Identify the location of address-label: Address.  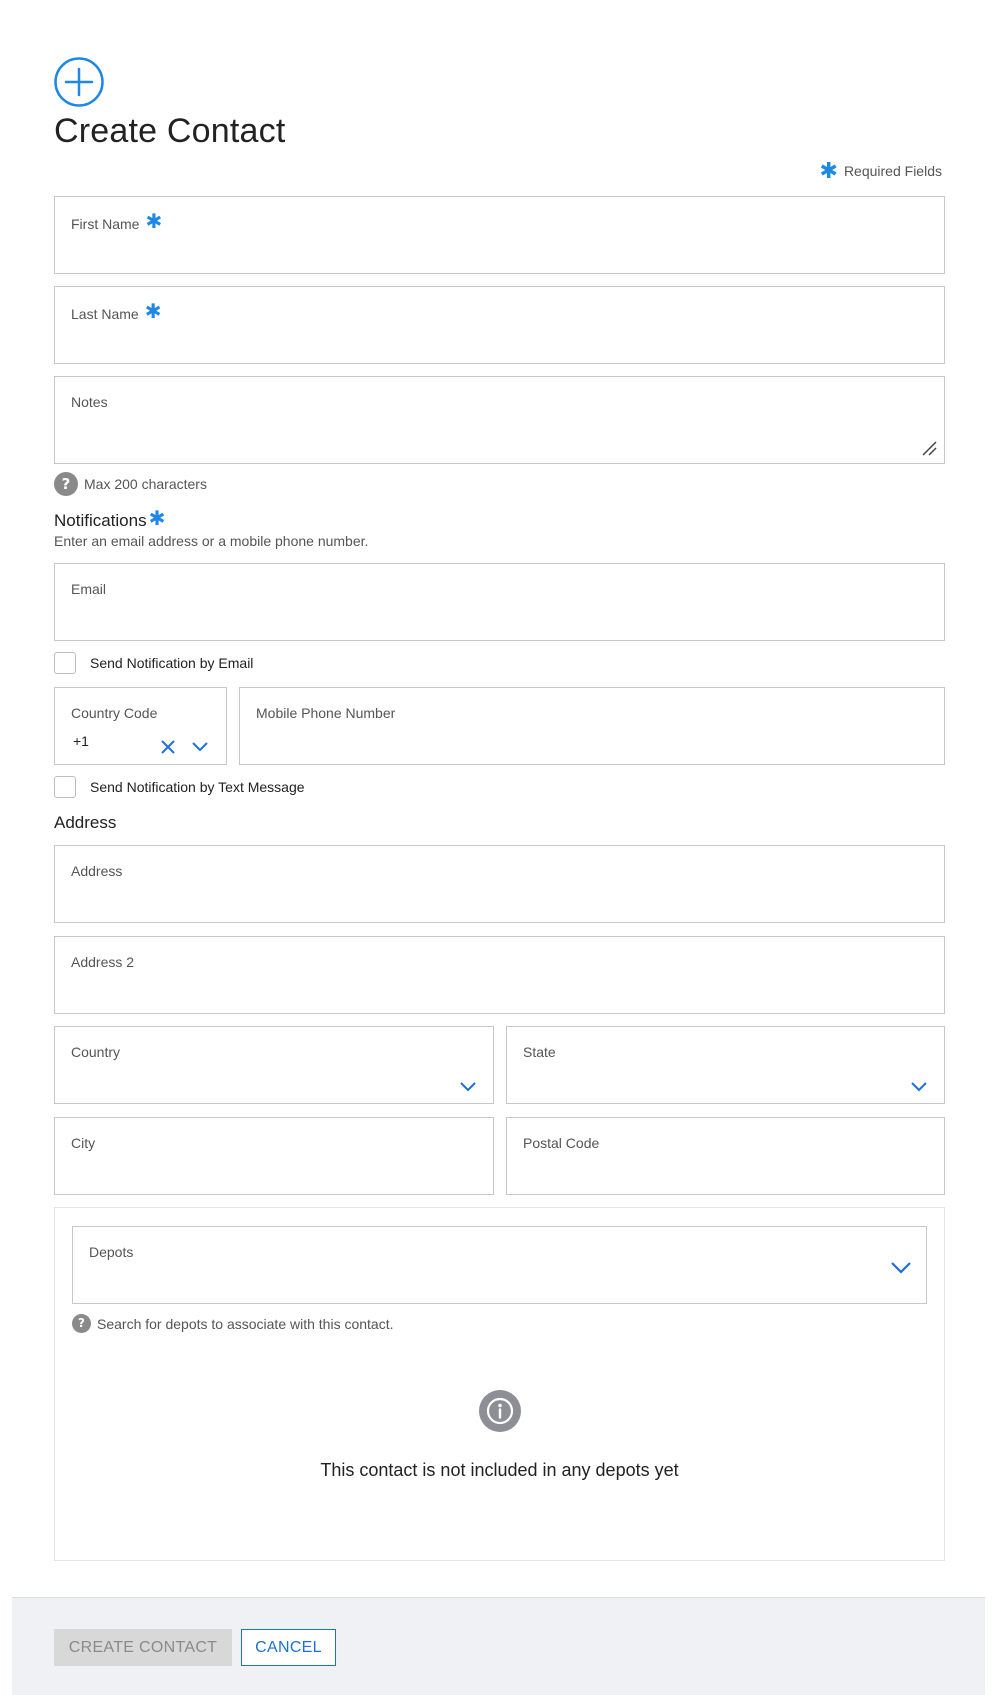
(97, 871).